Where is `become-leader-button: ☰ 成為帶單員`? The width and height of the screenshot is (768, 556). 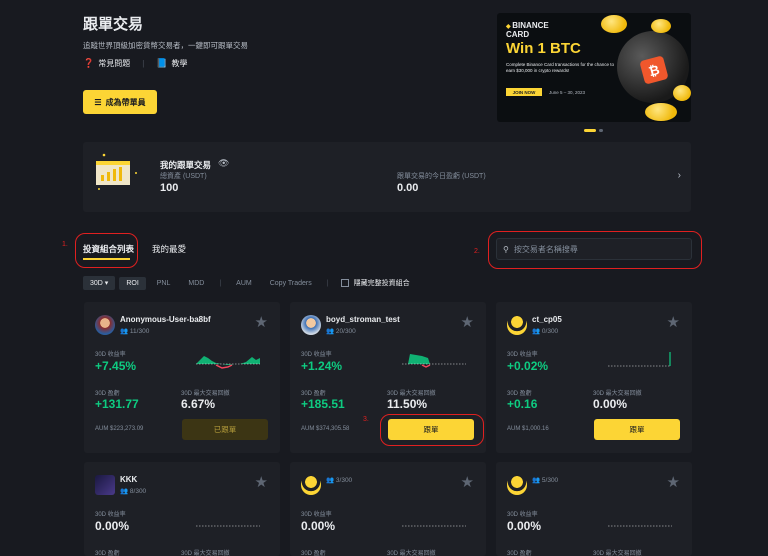 become-leader-button: ☰ 成為帶單員 is located at coordinates (120, 102).